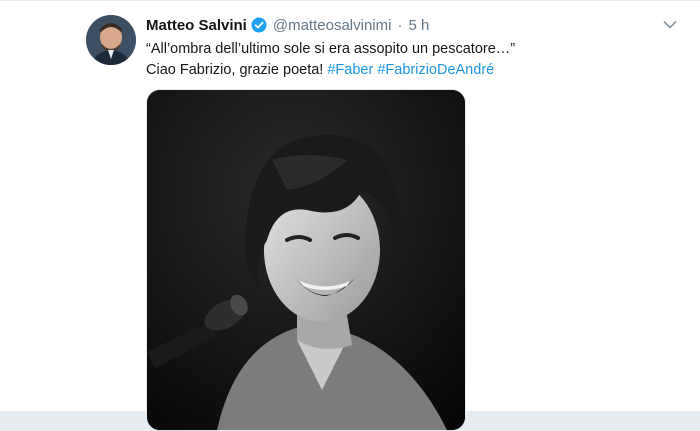 The height and width of the screenshot is (431, 700). What do you see at coordinates (350, 70) in the screenshot?
I see `hashtag-faber: #Faber` at bounding box center [350, 70].